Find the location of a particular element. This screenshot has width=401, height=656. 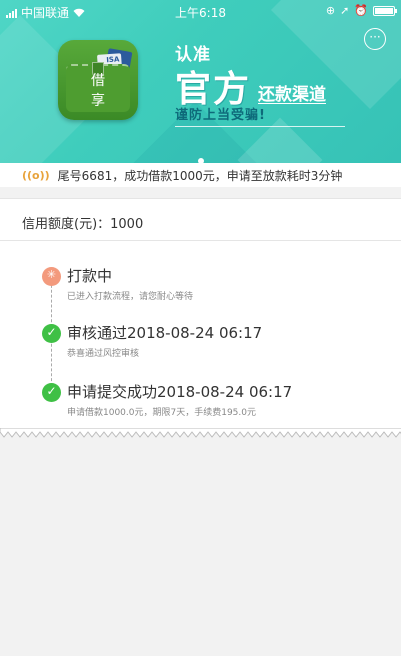

orientation-lock-icon: ⊕ is located at coordinates (330, 10).